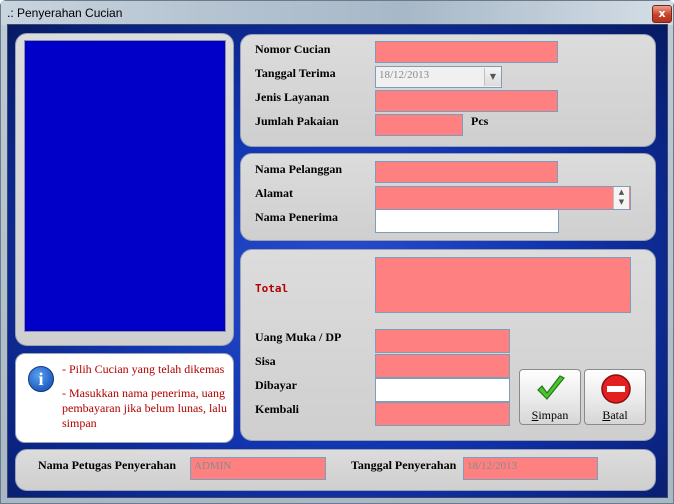 The width and height of the screenshot is (674, 504). Describe the element at coordinates (258, 468) in the screenshot. I see `petugas-field: ADMIN` at that location.